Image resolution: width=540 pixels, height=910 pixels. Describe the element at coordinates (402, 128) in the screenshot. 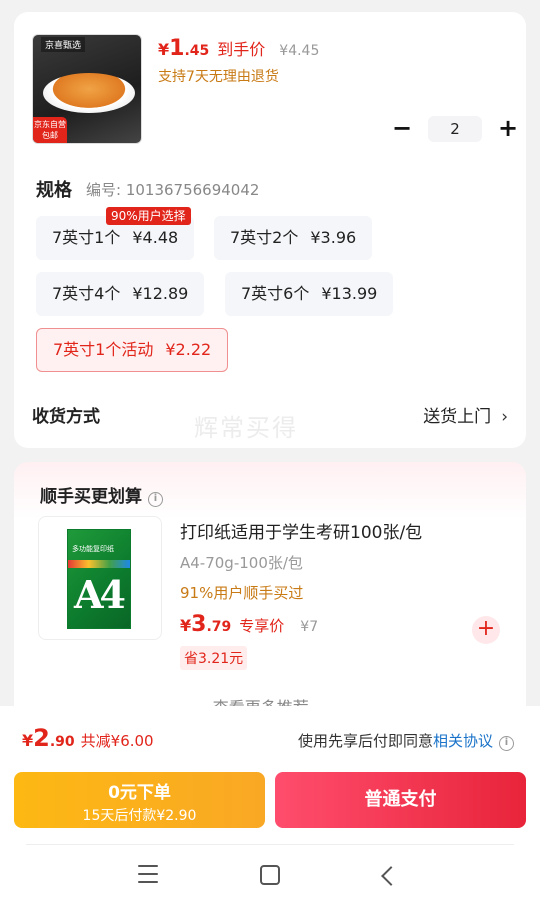

I see `decrease-button: −` at that location.